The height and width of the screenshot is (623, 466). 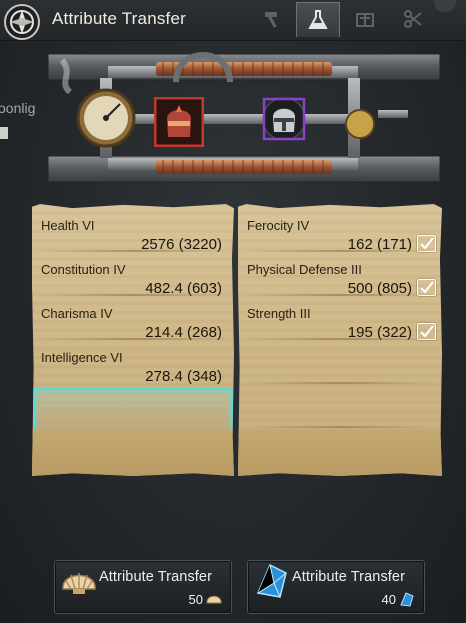 I want to click on attribute-name: Strength III, so click(x=279, y=313).